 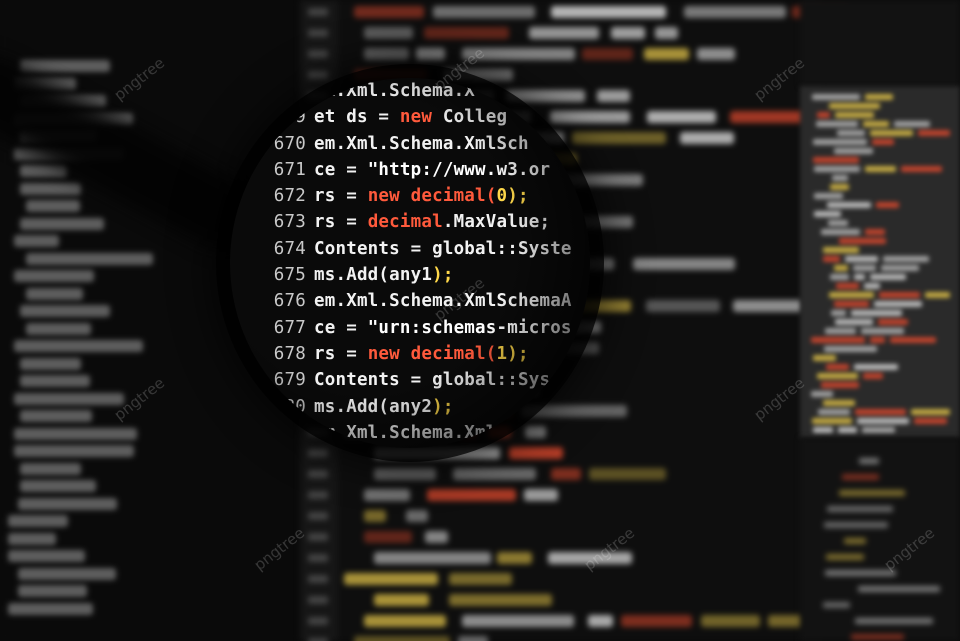 What do you see at coordinates (289, 406) in the screenshot?
I see `line-number: 680` at bounding box center [289, 406].